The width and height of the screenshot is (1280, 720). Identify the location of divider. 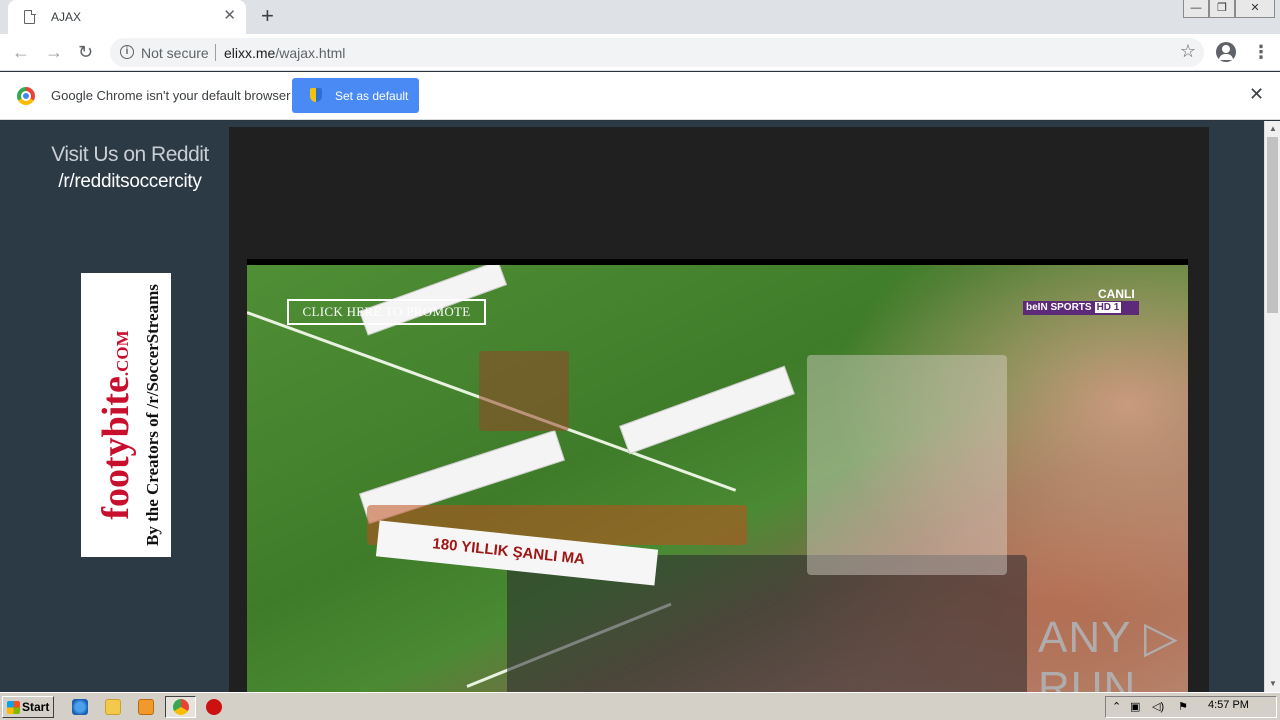
(215, 52).